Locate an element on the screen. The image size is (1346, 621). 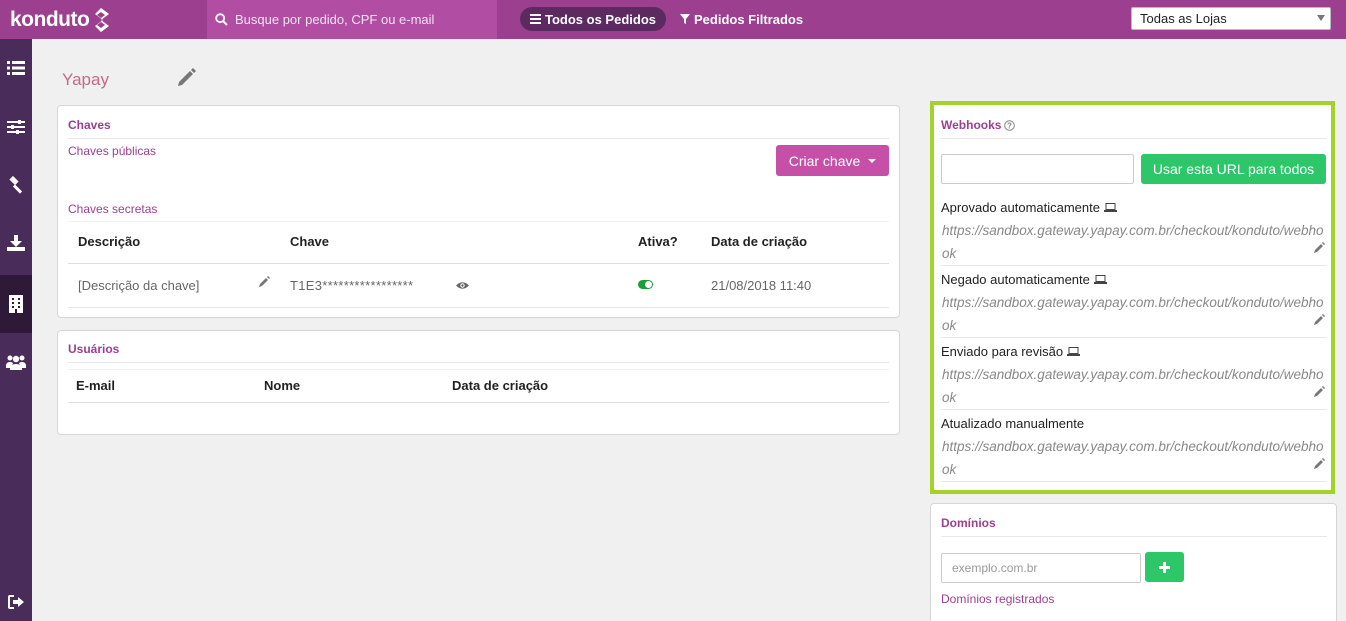
caret-down-icon is located at coordinates (872, 160).